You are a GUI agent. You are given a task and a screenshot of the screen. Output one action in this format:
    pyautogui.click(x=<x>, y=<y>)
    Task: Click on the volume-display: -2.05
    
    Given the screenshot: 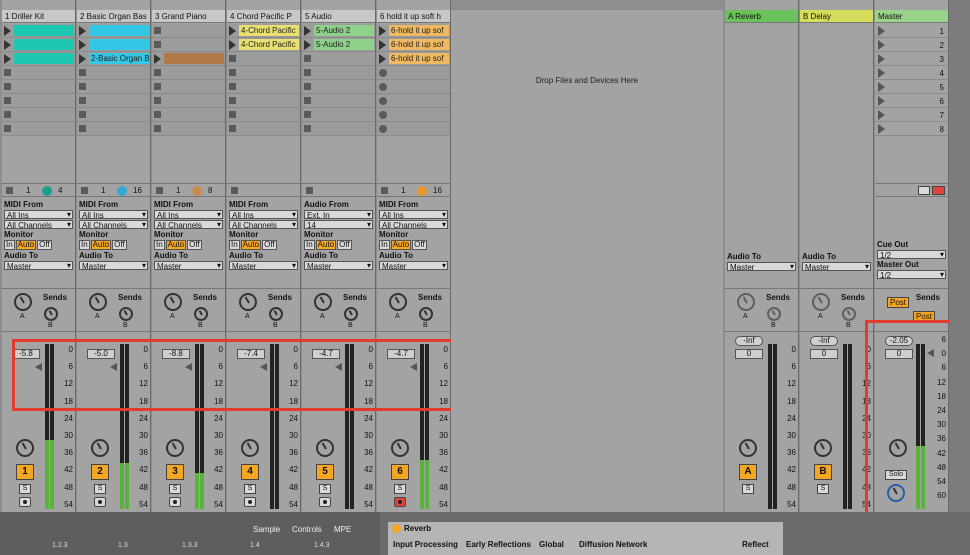 What is the action you would take?
    pyautogui.click(x=899, y=341)
    